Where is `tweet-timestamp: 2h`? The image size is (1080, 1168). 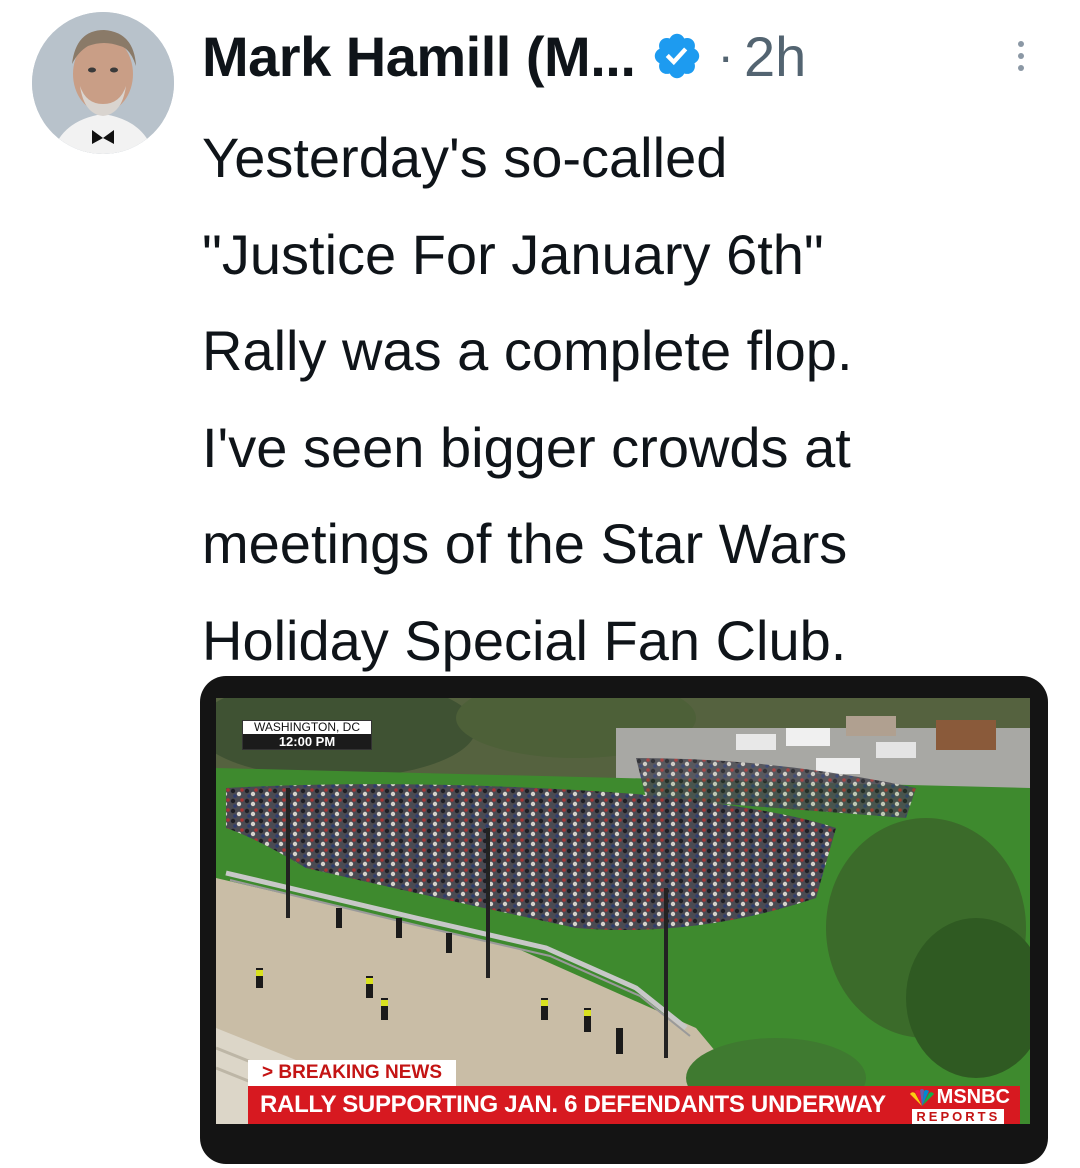
tweet-timestamp: 2h is located at coordinates (775, 56).